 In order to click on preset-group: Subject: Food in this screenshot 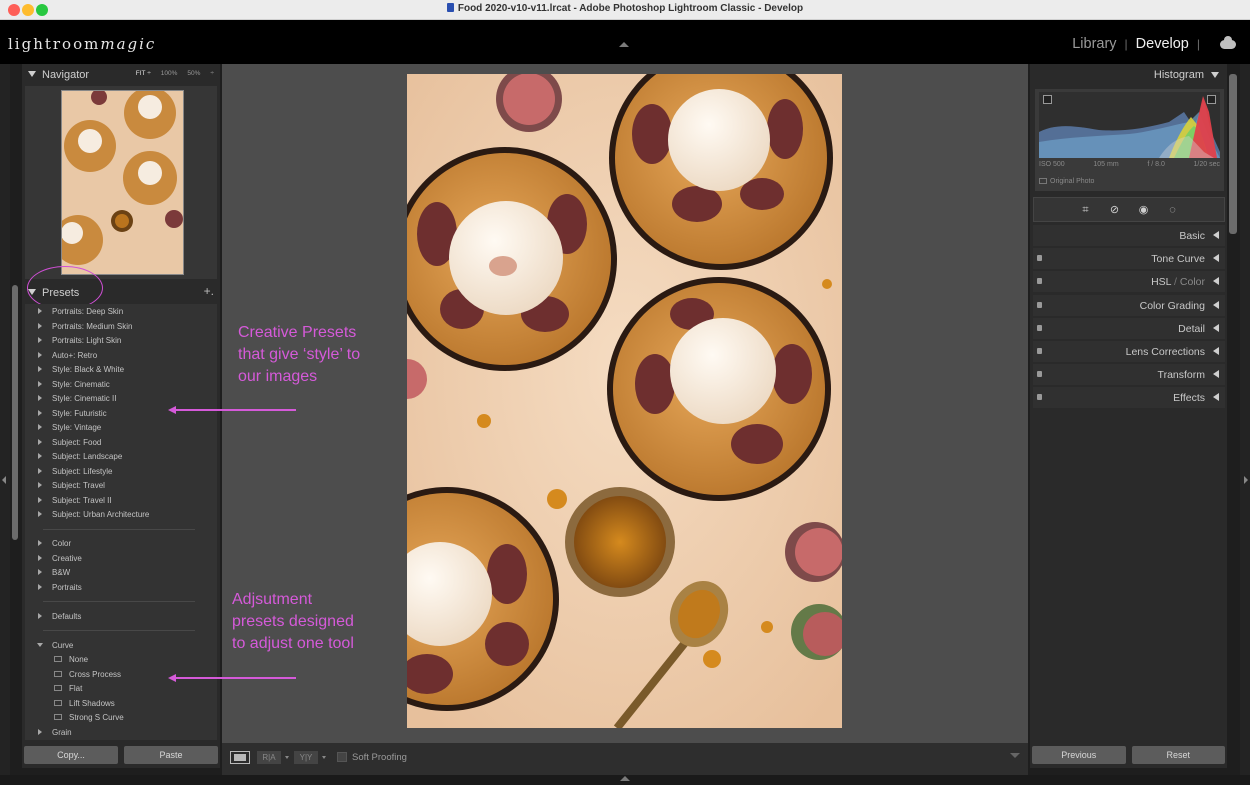, I will do `click(121, 442)`.